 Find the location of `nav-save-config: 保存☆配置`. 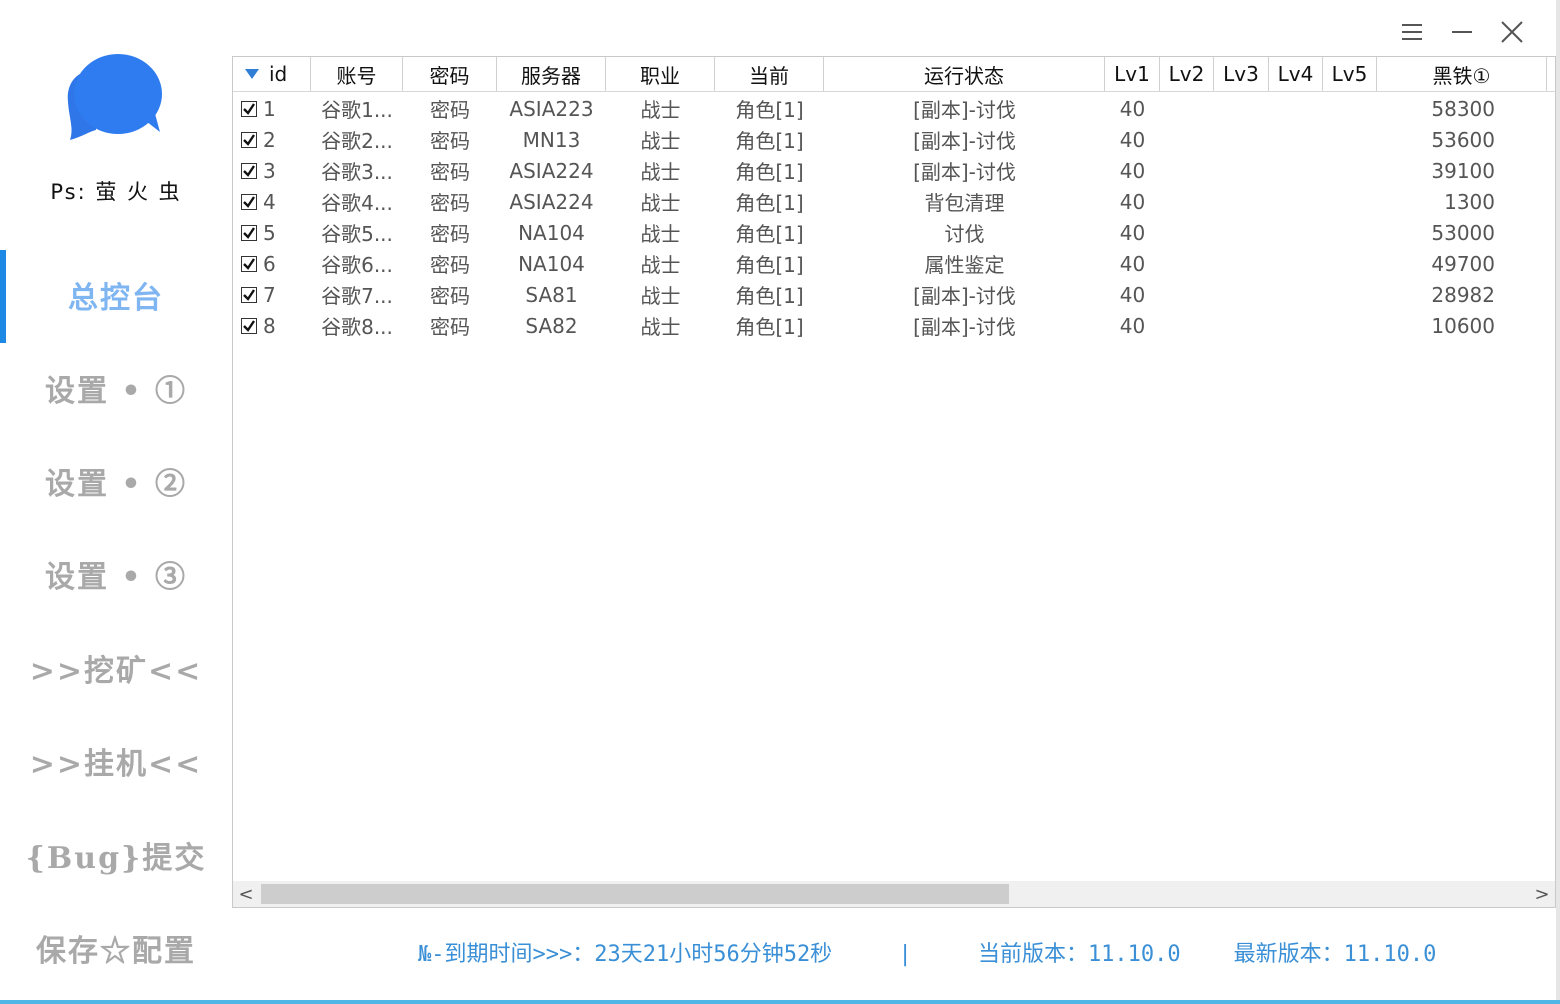

nav-save-config: 保存☆配置 is located at coordinates (116, 948).